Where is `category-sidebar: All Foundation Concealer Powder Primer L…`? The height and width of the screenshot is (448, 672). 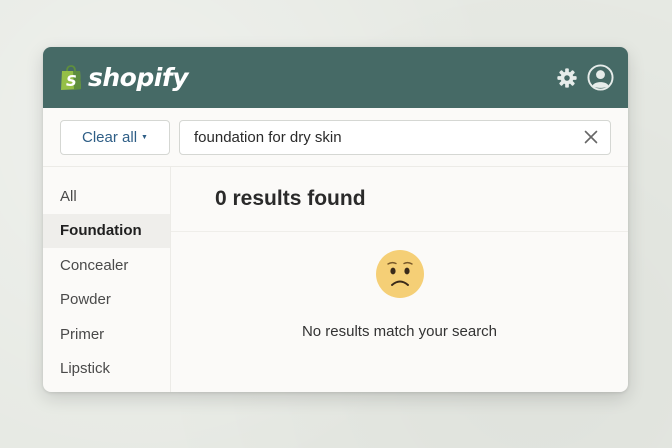
category-sidebar: All Foundation Concealer Powder Primer L… is located at coordinates (107, 279).